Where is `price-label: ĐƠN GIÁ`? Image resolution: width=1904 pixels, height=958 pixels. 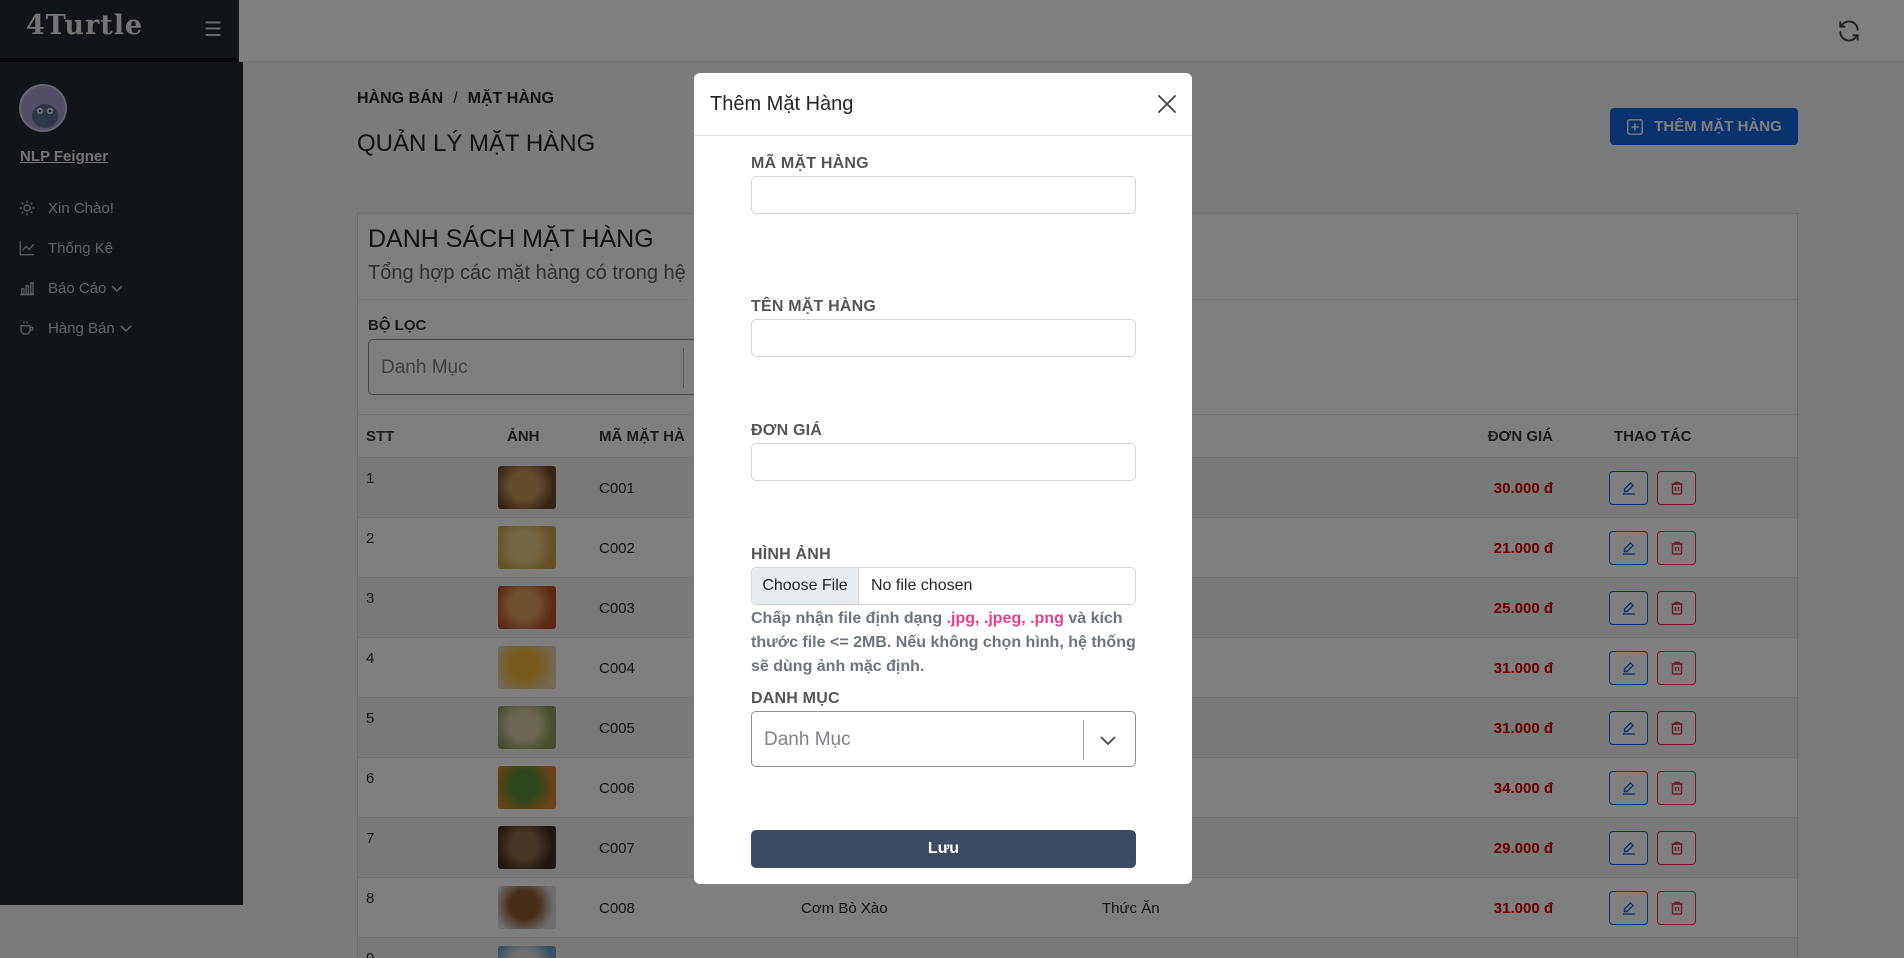 price-label: ĐƠN GIÁ is located at coordinates (787, 430).